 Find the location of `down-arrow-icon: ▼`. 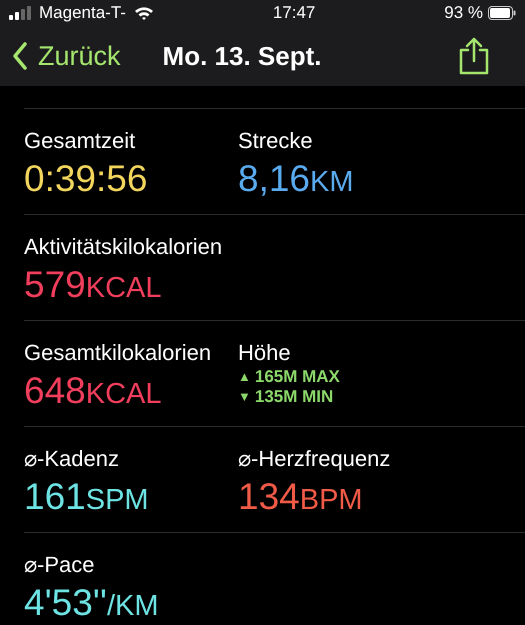

down-arrow-icon: ▼ is located at coordinates (244, 397).